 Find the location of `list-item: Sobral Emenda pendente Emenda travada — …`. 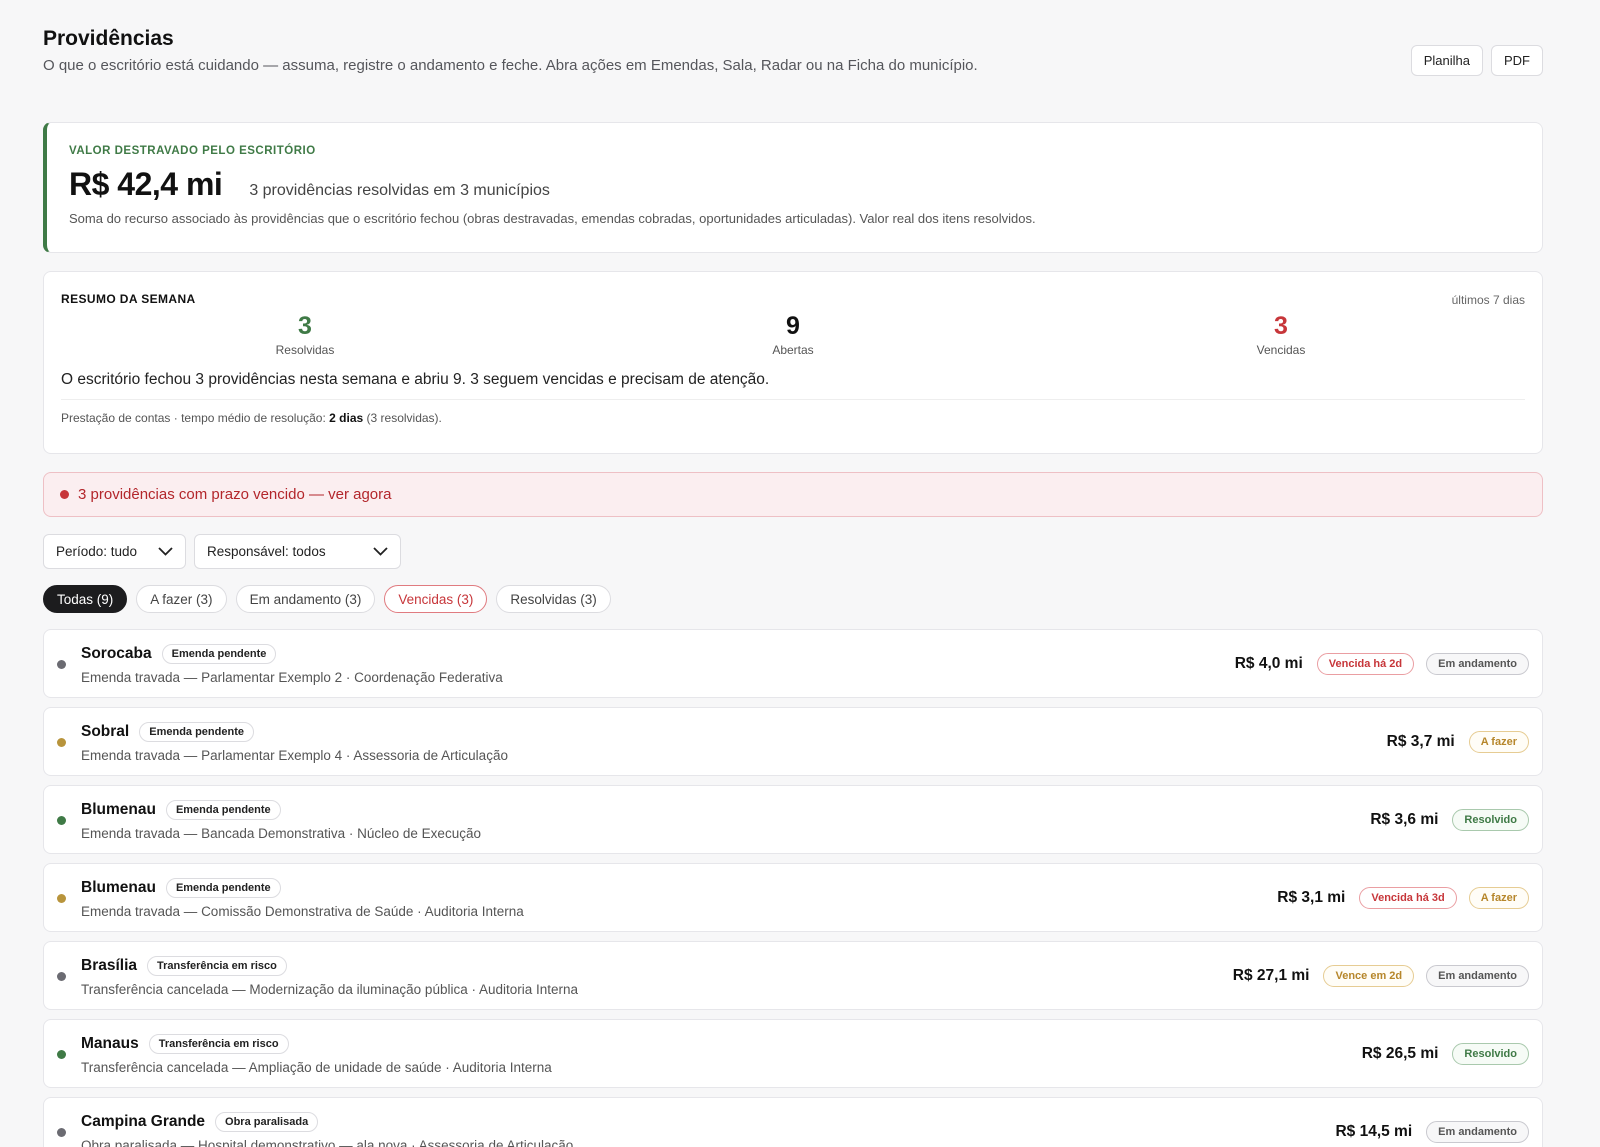

list-item: Sobral Emenda pendente Emenda travada — … is located at coordinates (793, 741).